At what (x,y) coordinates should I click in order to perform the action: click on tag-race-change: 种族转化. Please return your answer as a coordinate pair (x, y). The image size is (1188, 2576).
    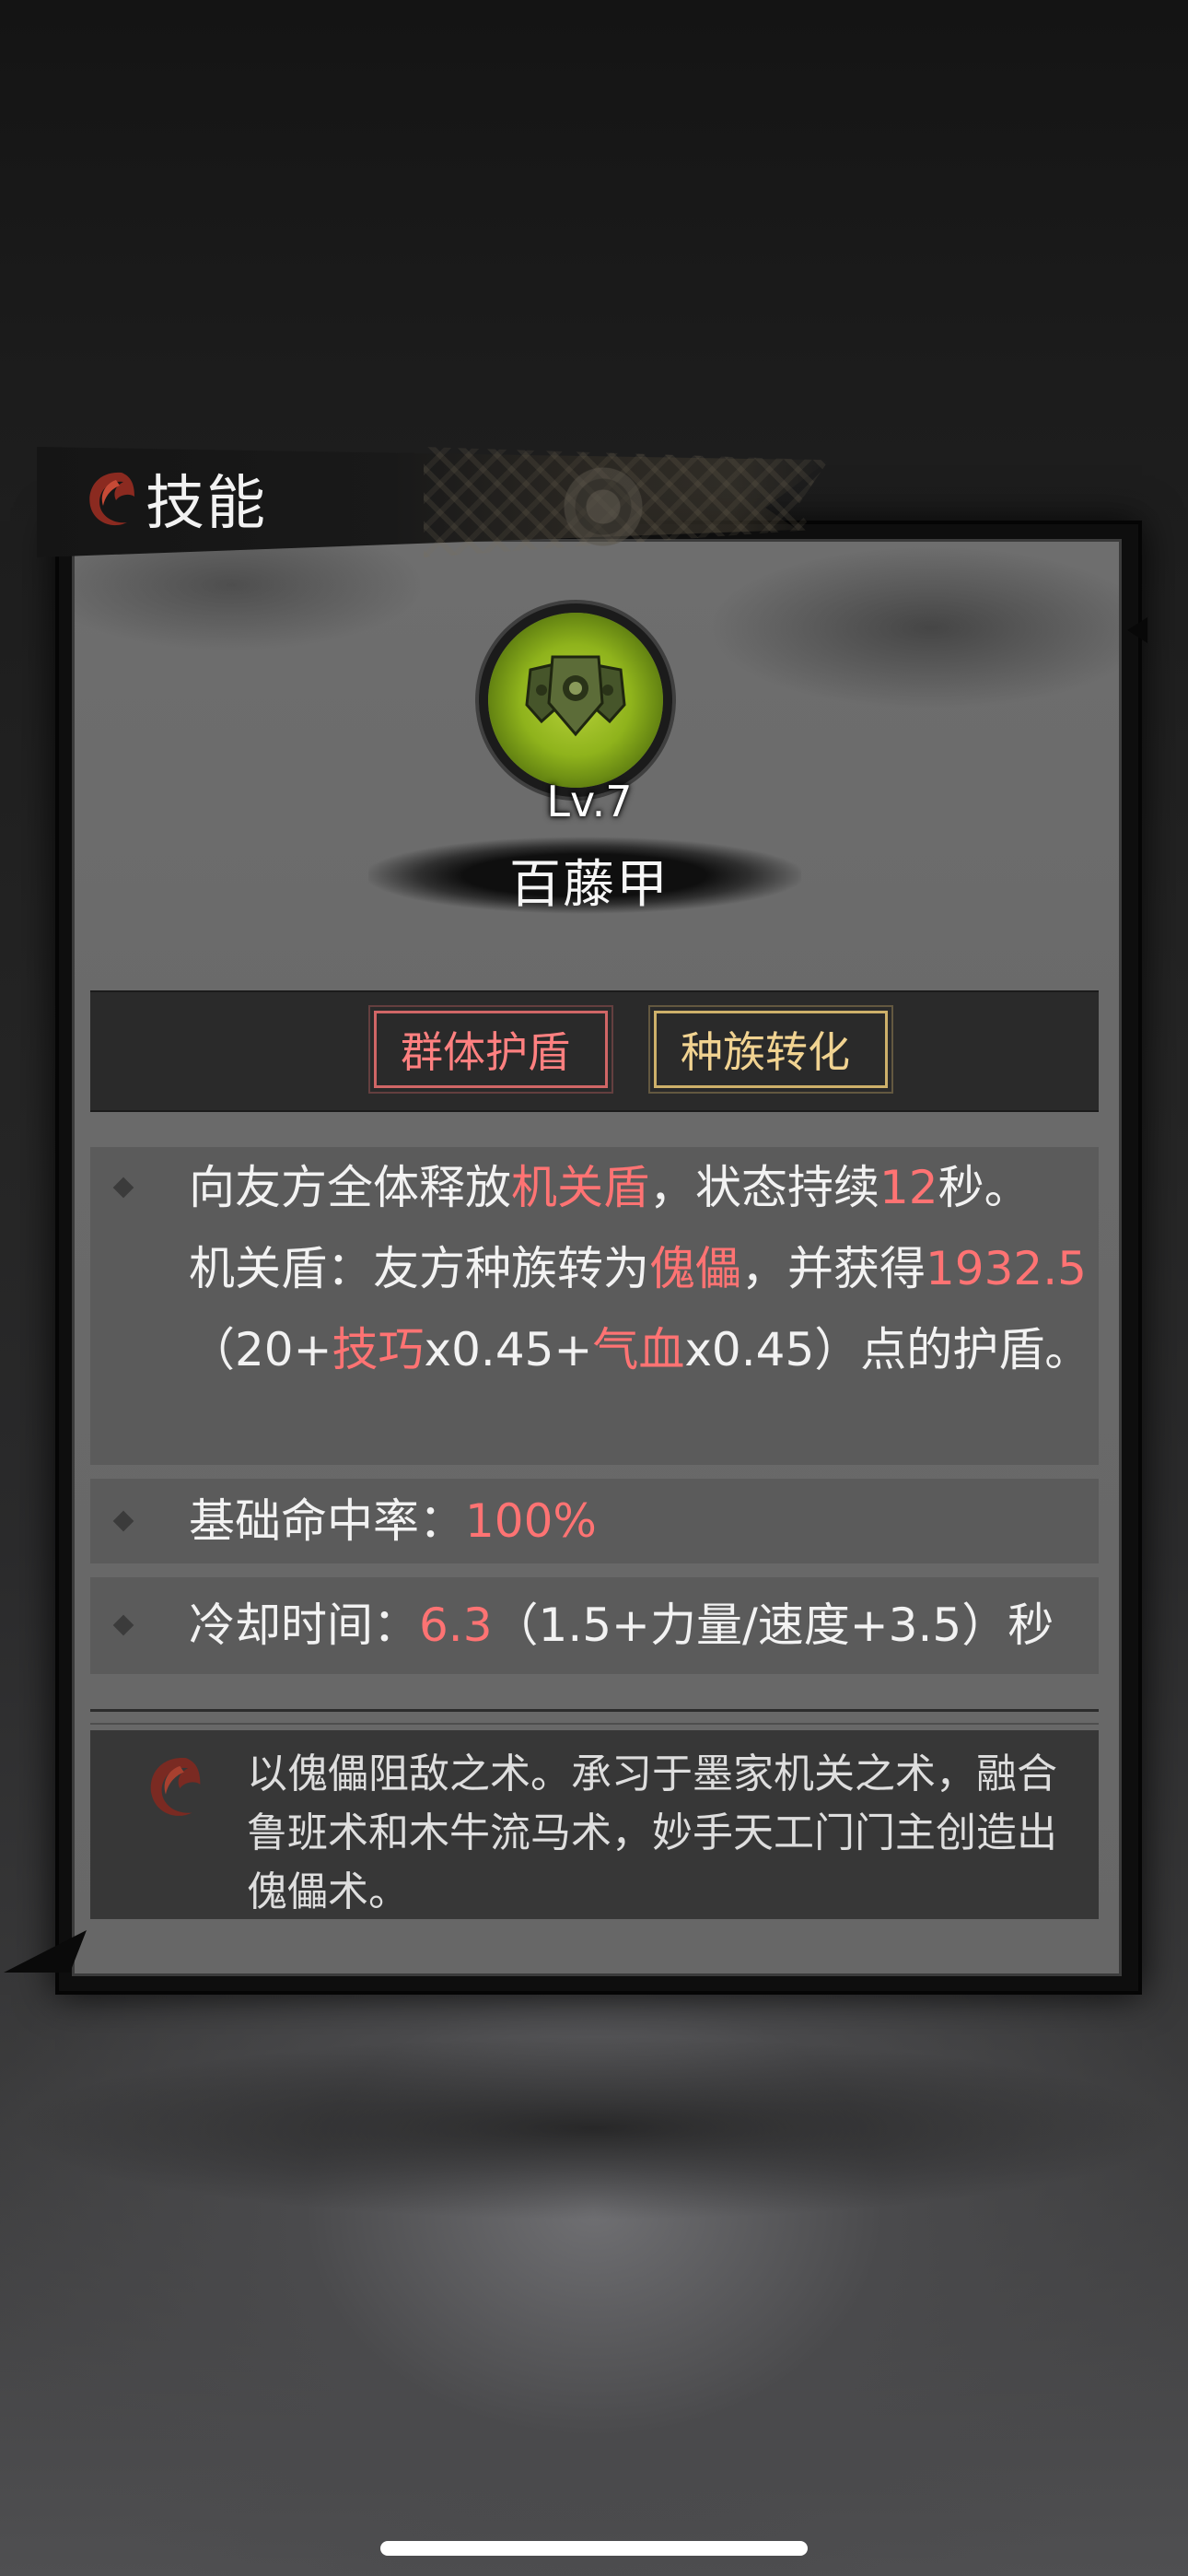
    Looking at the image, I should click on (770, 1049).